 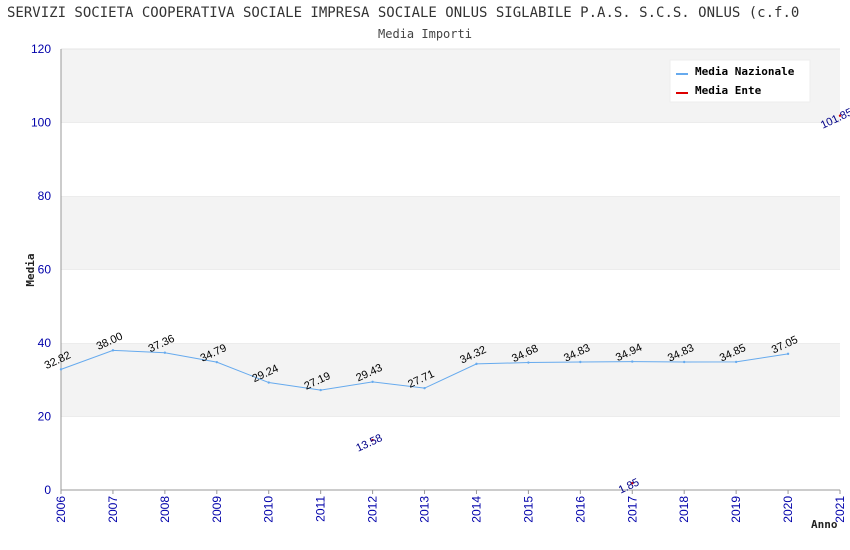 What do you see at coordinates (728, 90) in the screenshot?
I see `legend-label-media-ente: Media Ente` at bounding box center [728, 90].